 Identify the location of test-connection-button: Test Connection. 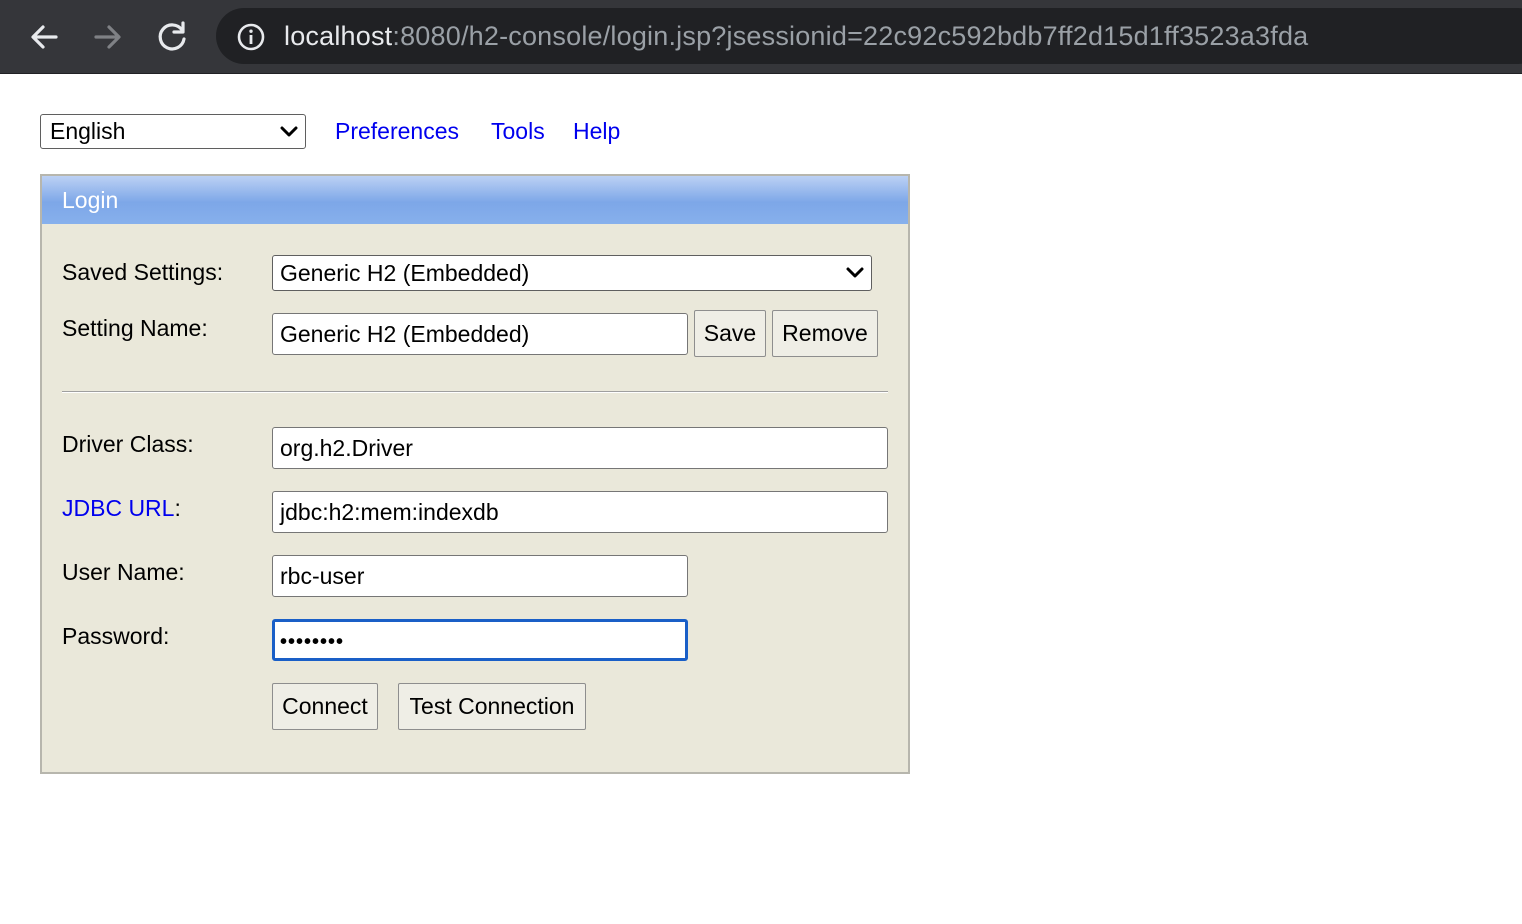
(492, 706).